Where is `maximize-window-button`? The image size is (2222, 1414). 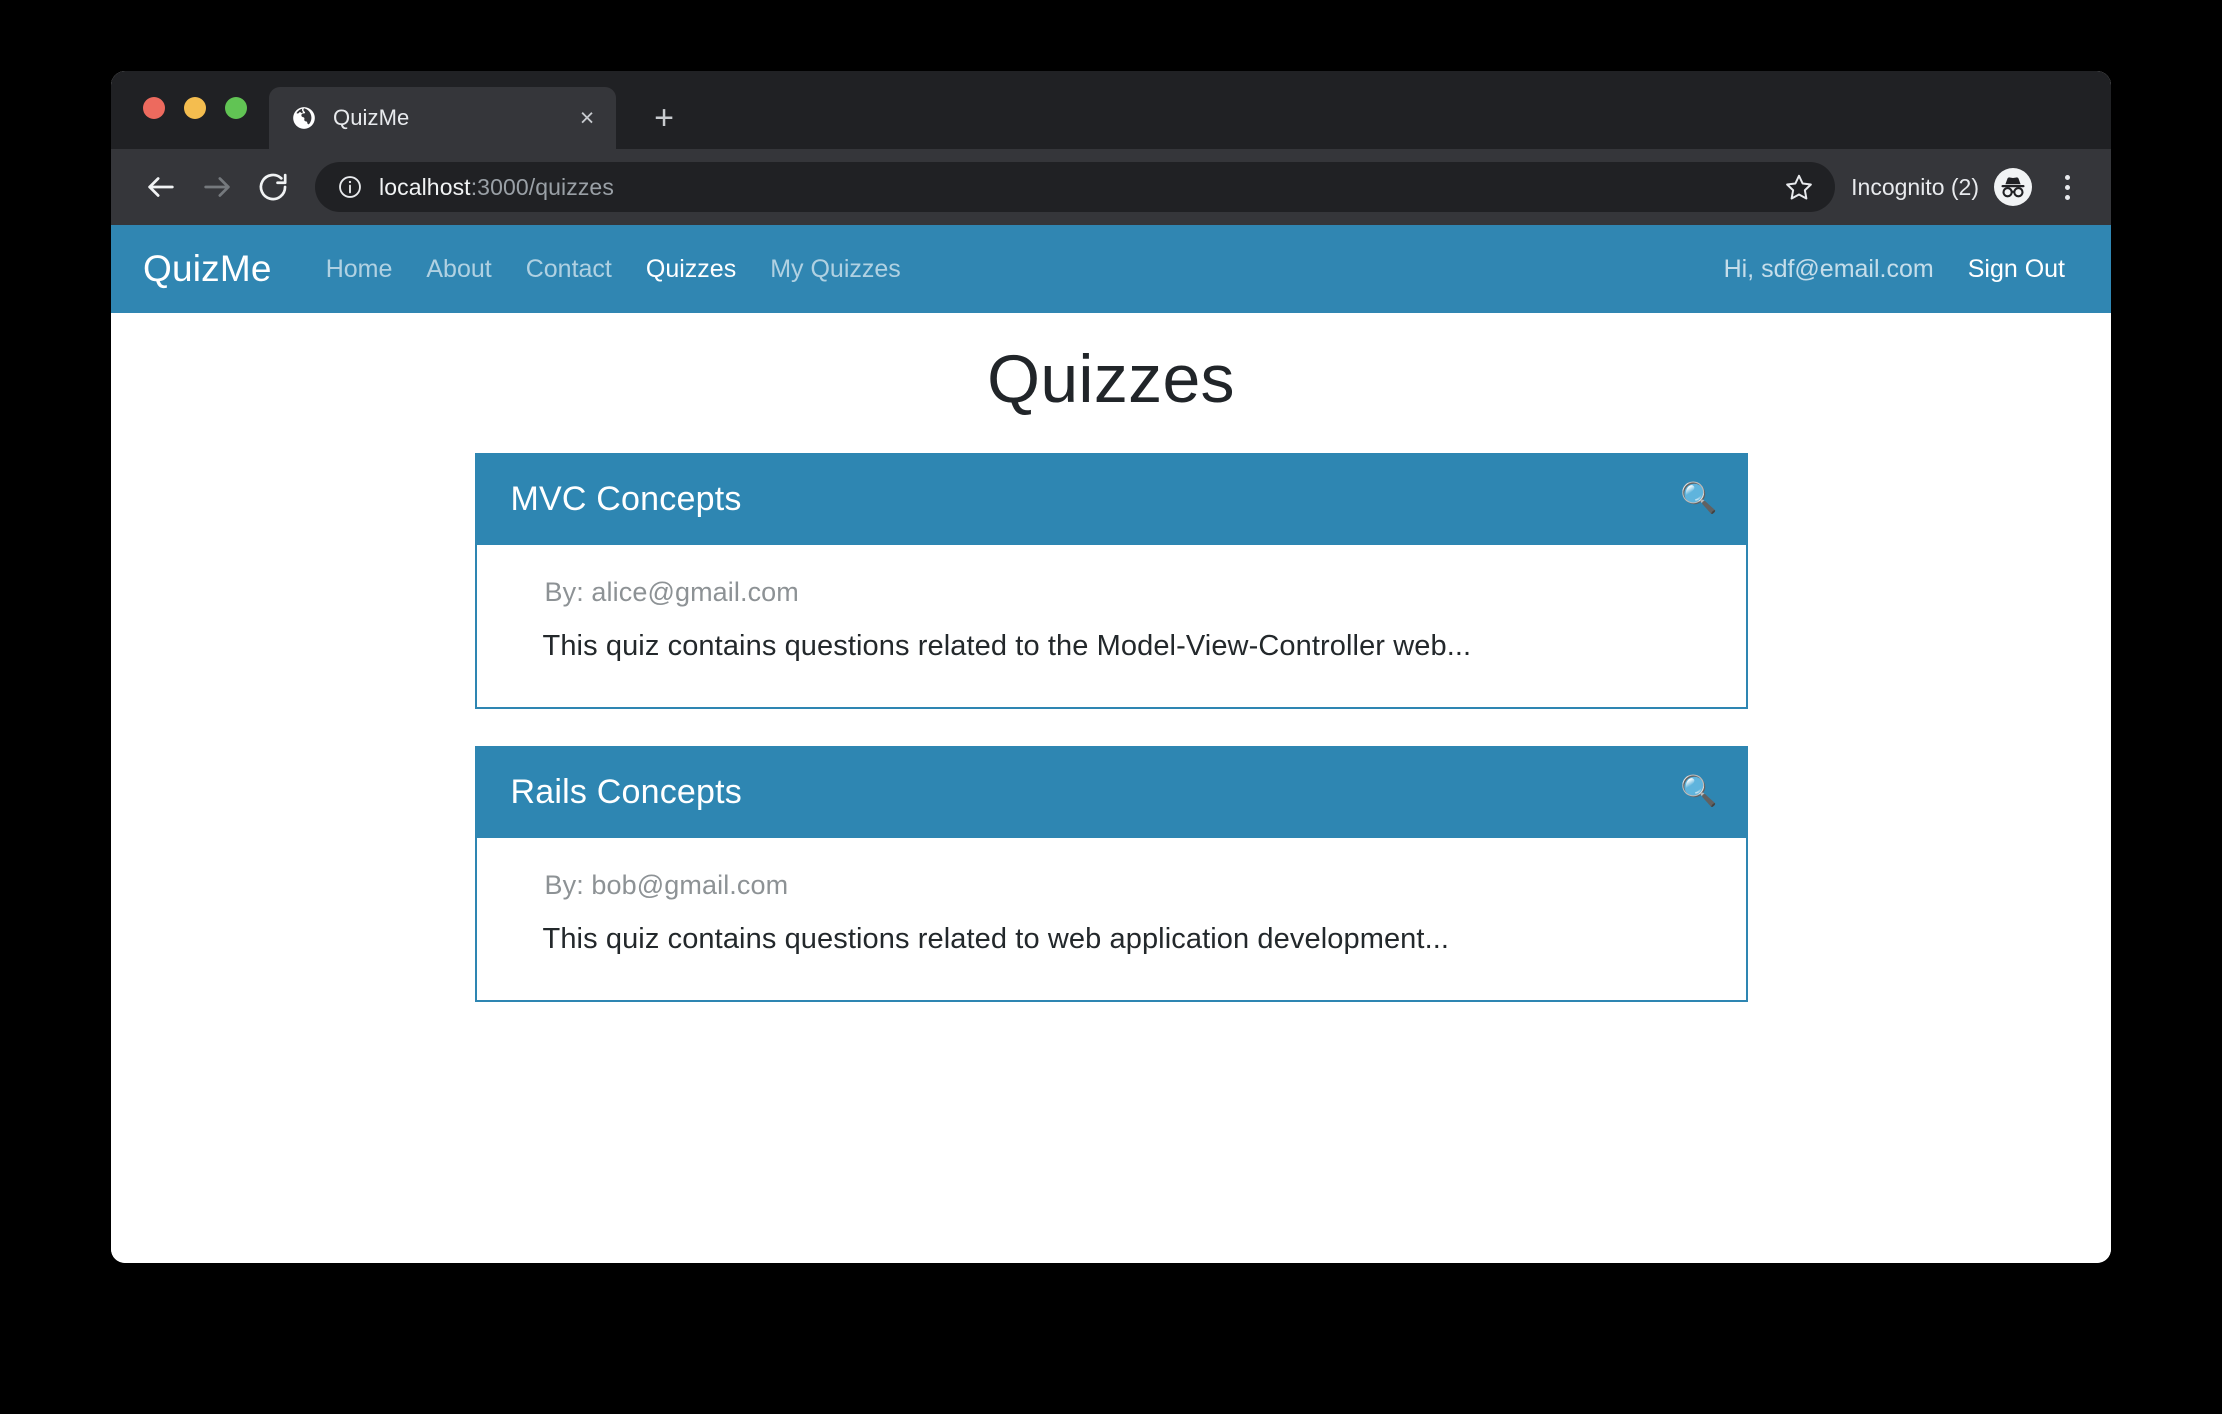
maximize-window-button is located at coordinates (236, 108).